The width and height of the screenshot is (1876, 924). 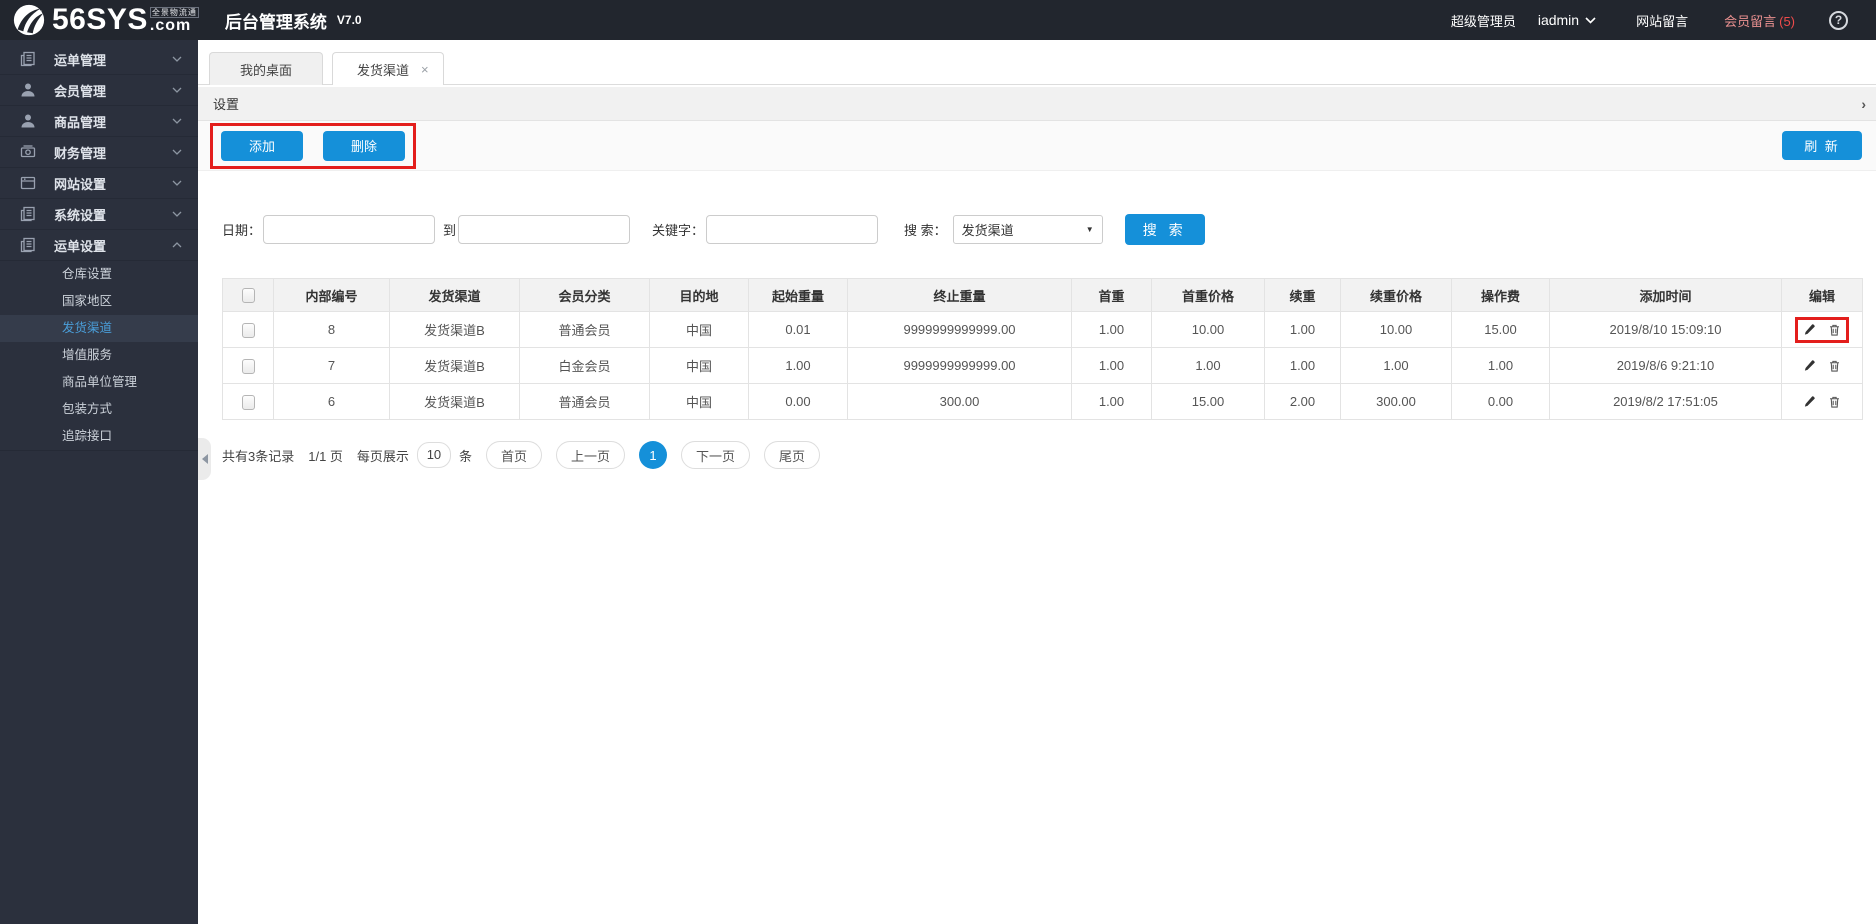 I want to click on page-info: 1/1 页, so click(x=325, y=456).